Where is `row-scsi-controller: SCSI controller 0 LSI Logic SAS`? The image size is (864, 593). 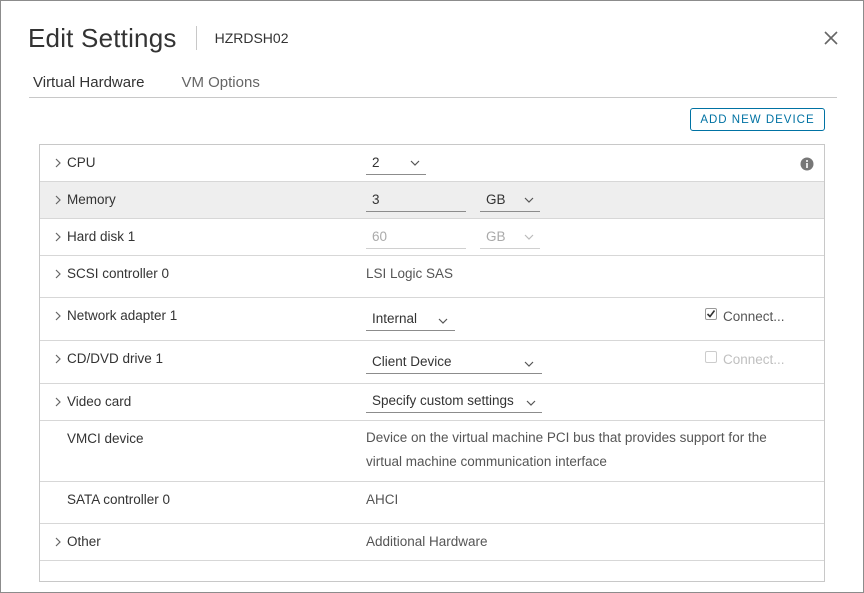 row-scsi-controller: SCSI controller 0 LSI Logic SAS is located at coordinates (432, 277).